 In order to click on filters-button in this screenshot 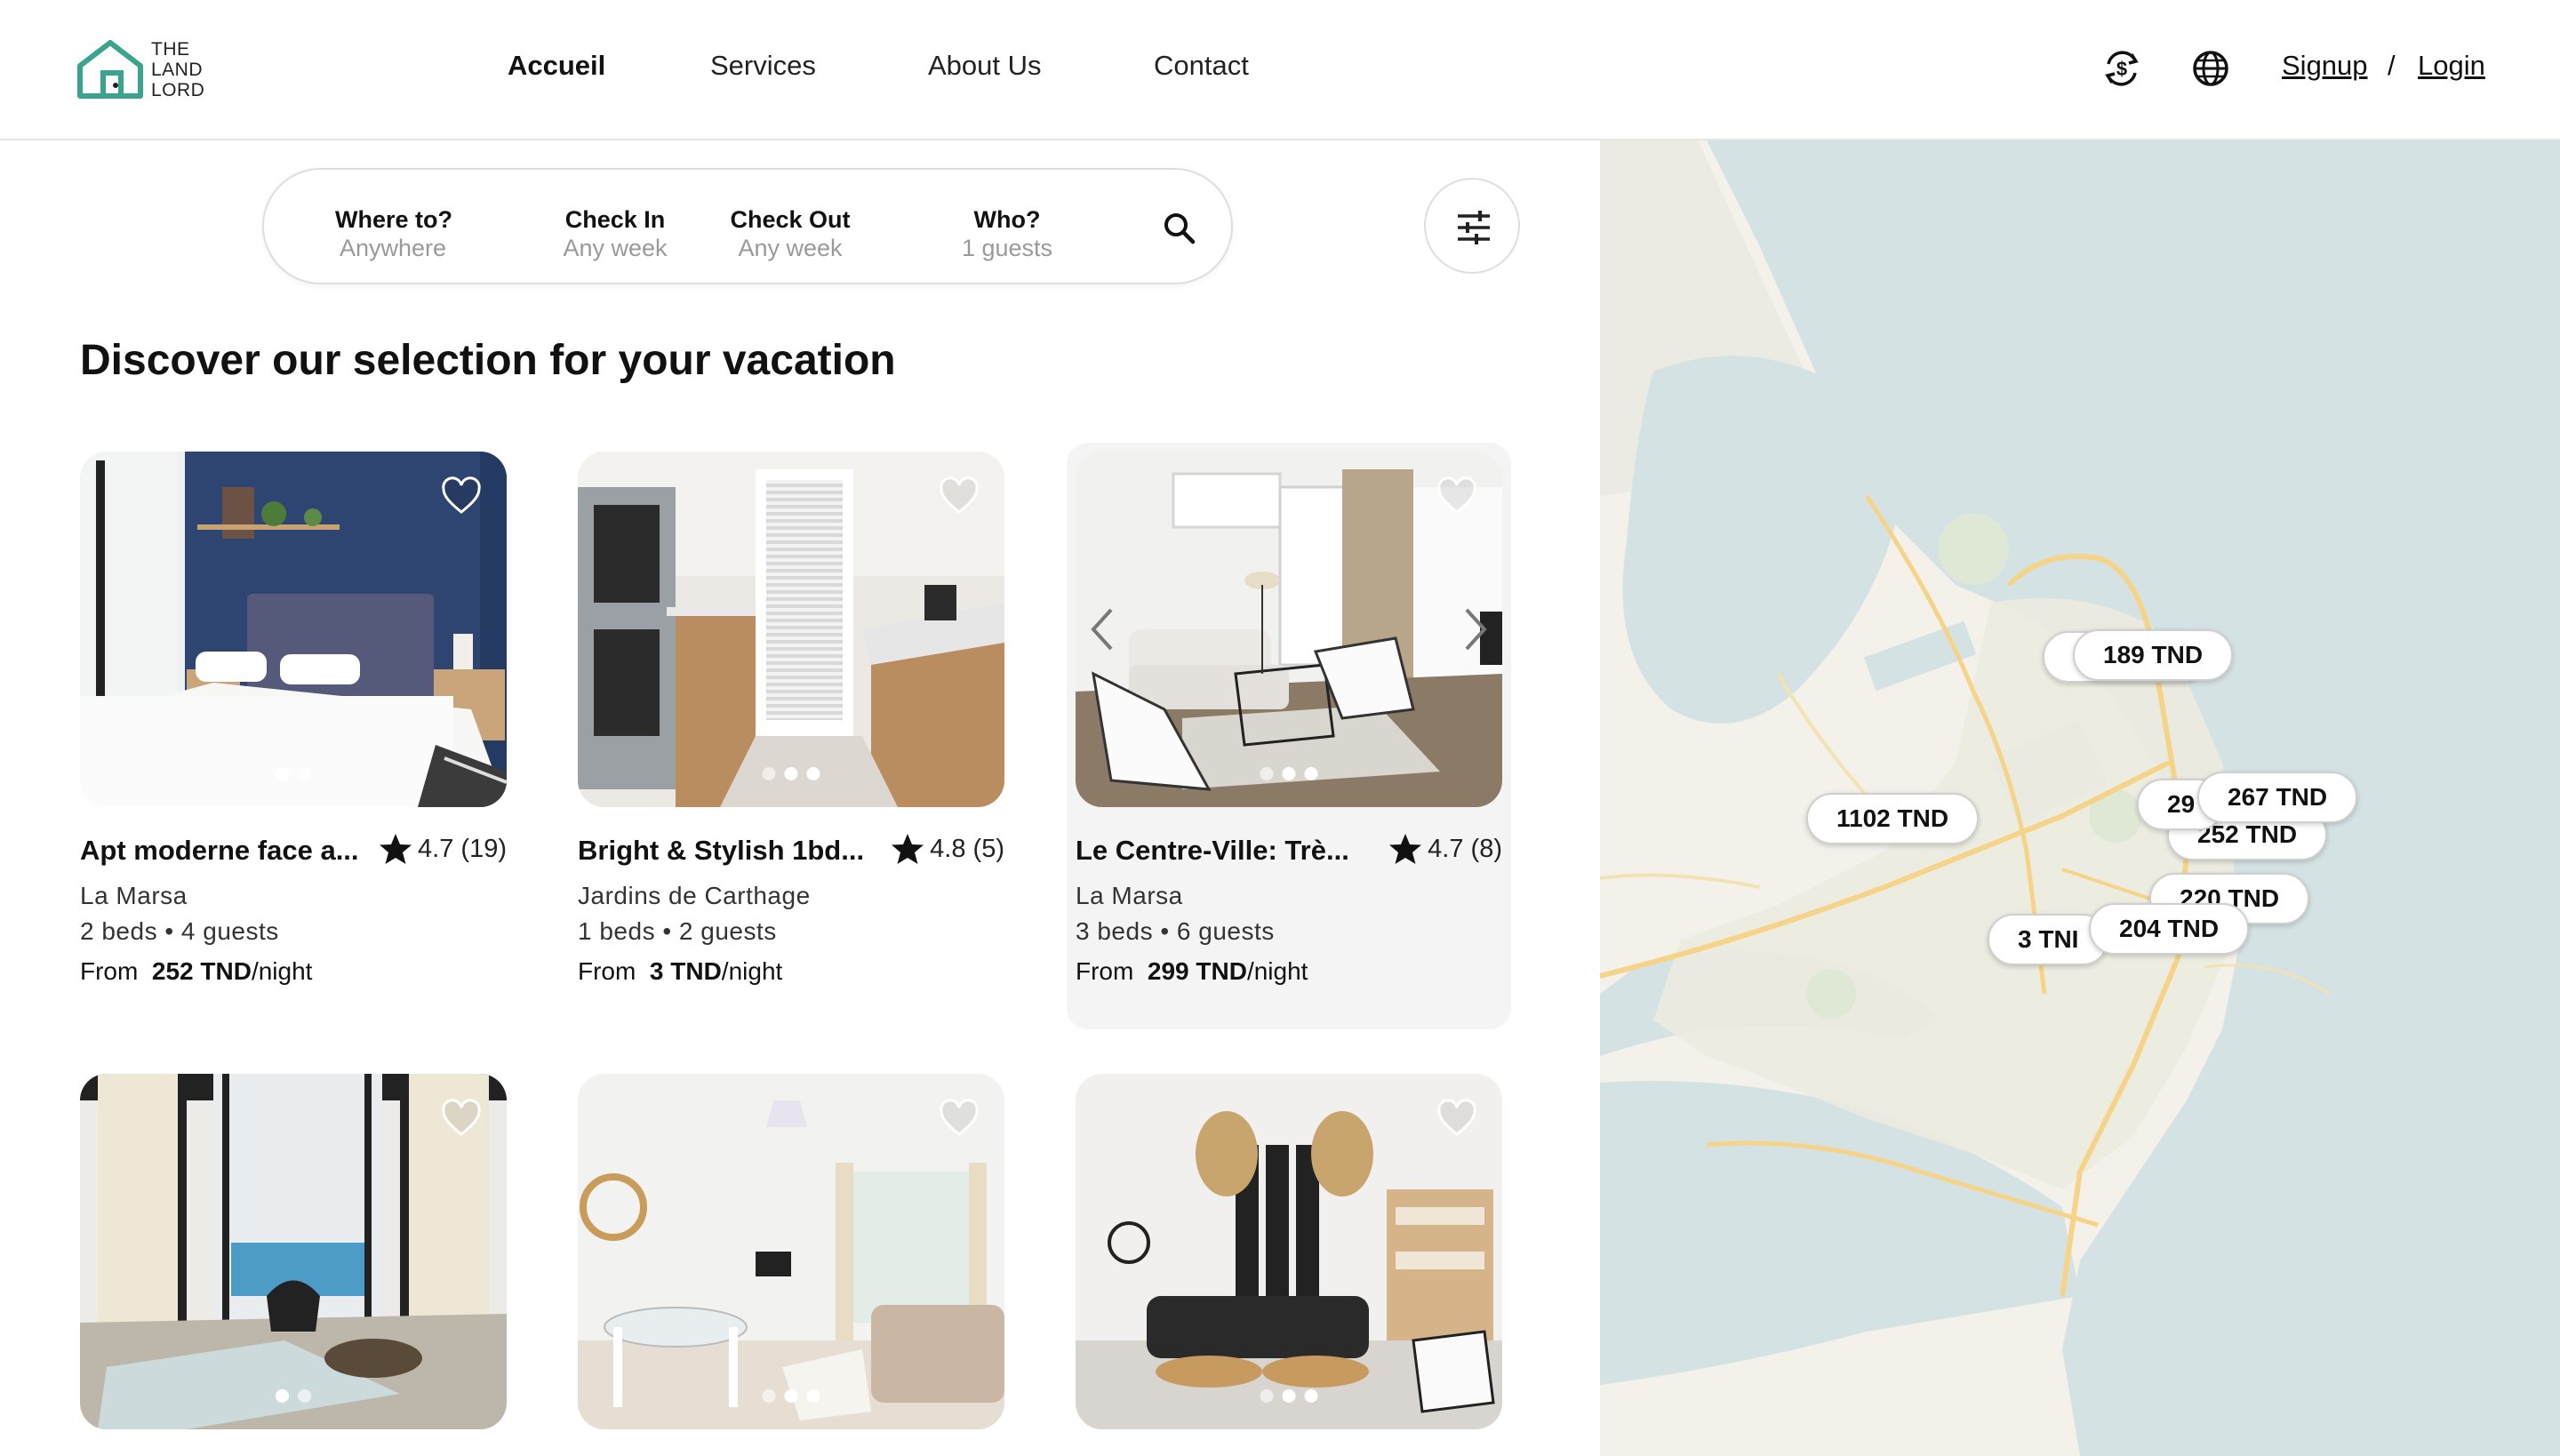, I will do `click(1472, 226)`.